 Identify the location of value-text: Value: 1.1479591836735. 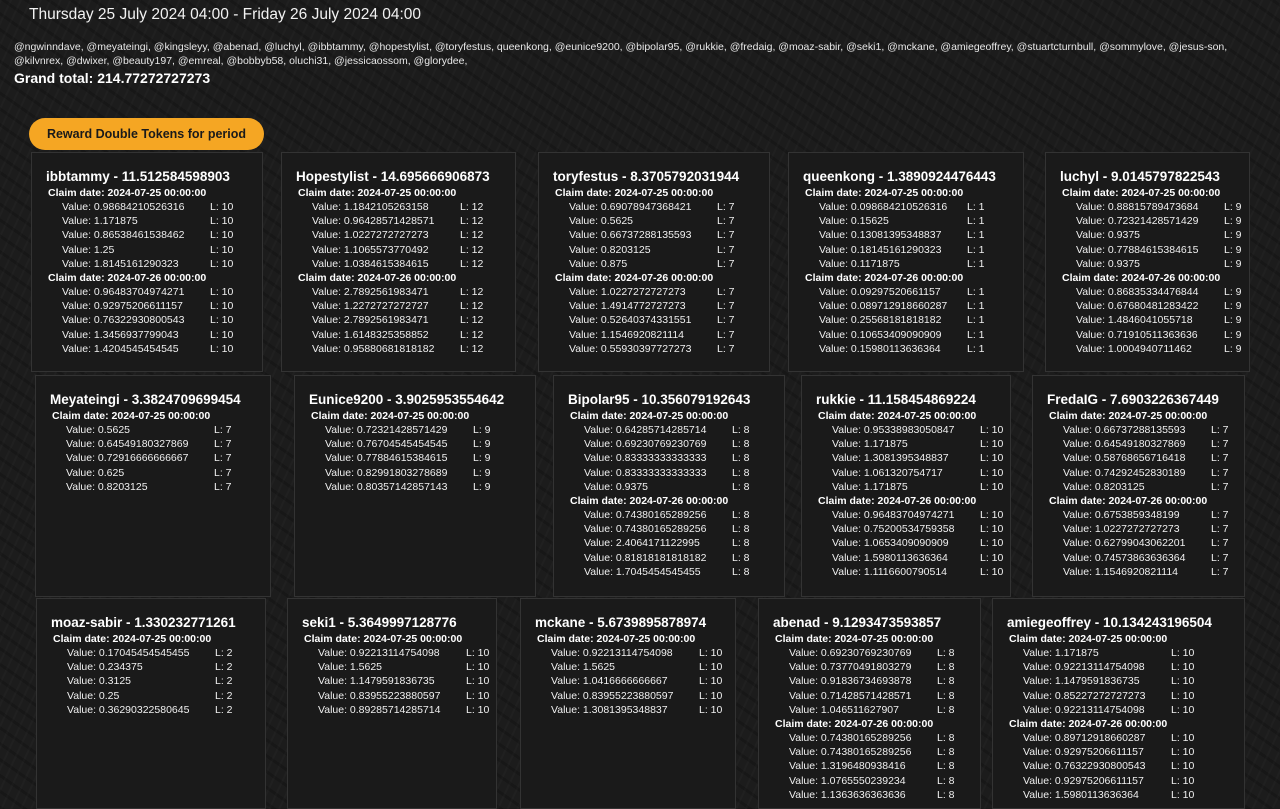
(376, 681).